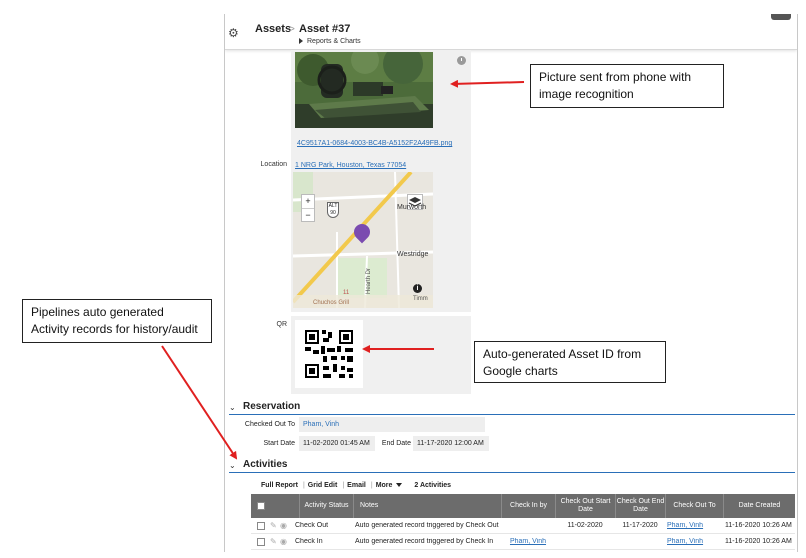  Describe the element at coordinates (461, 60) in the screenshot. I see `clock-icon` at that location.